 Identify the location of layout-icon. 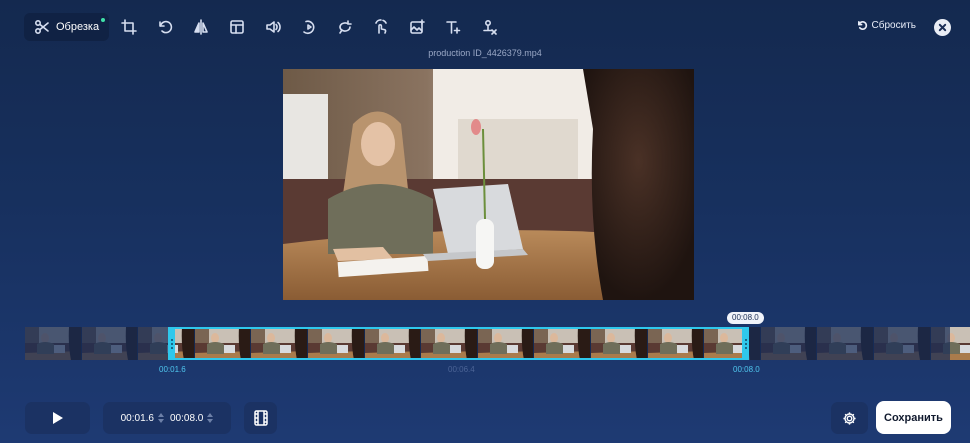
(237, 27).